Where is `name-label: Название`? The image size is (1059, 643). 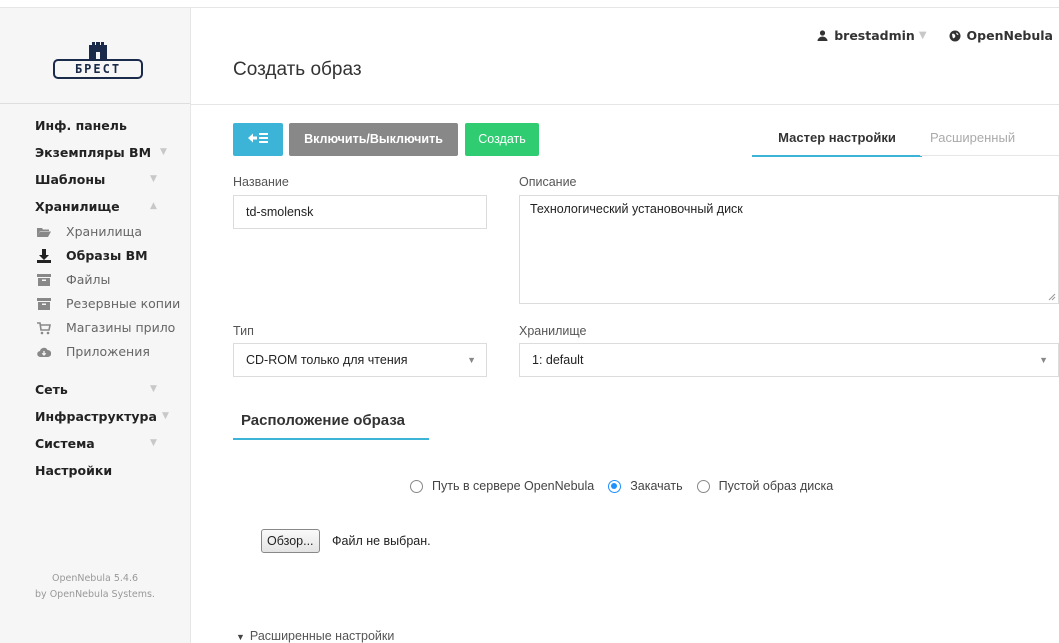 name-label: Название is located at coordinates (261, 182).